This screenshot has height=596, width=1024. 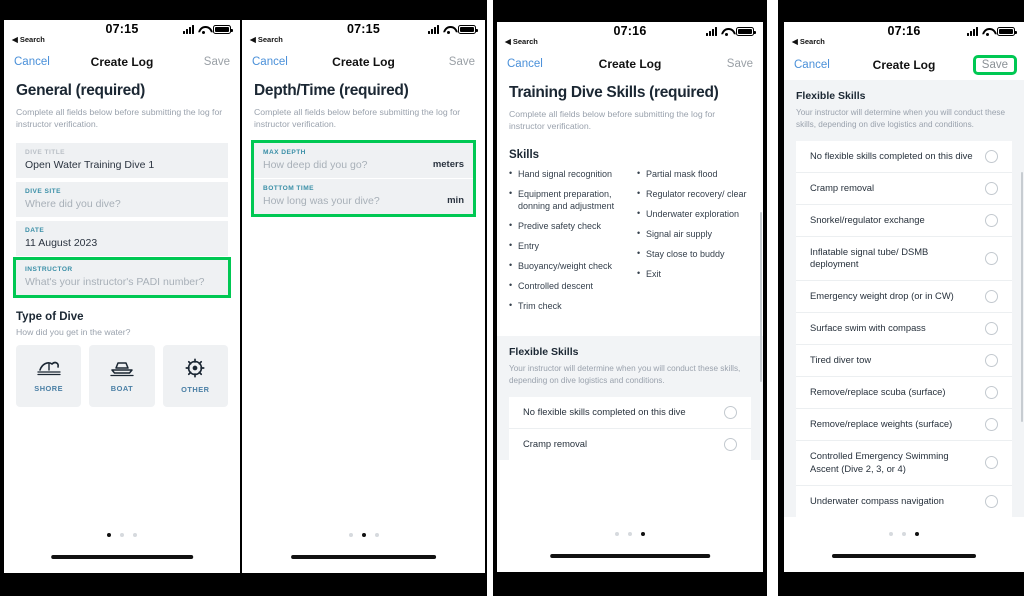 I want to click on field-label: MAX DEPTH, so click(x=284, y=152).